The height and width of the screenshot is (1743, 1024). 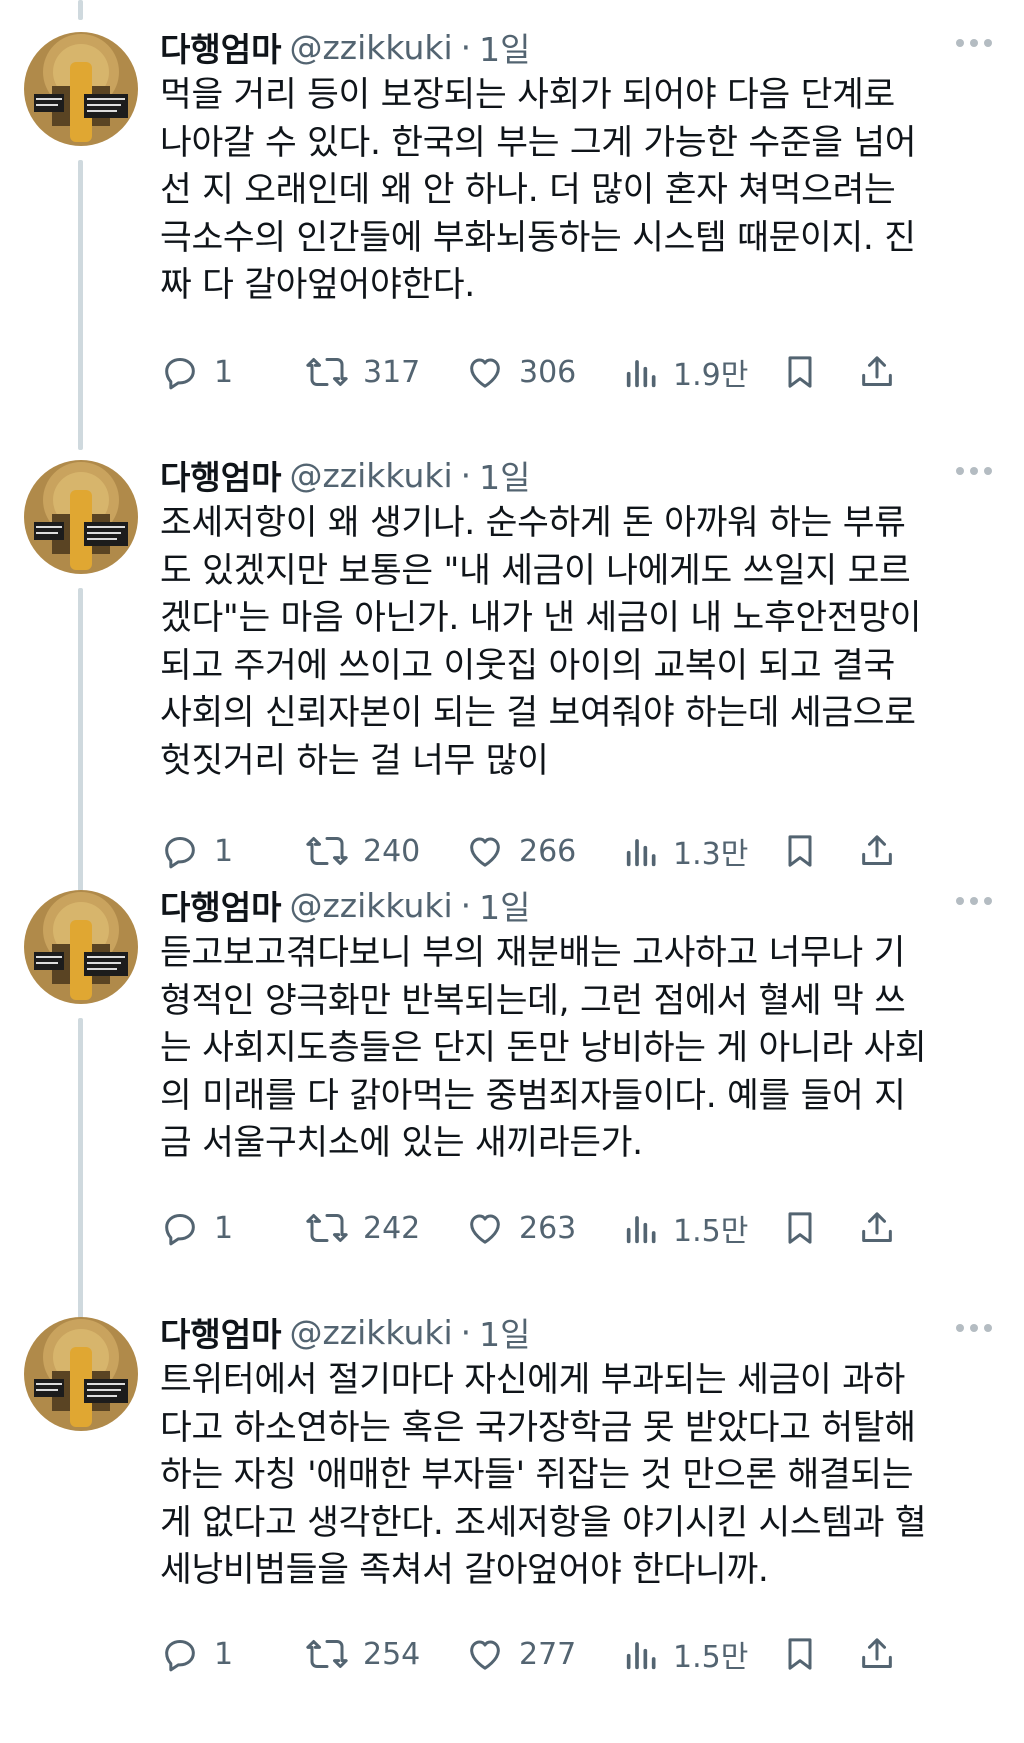 What do you see at coordinates (362, 1654) in the screenshot?
I see `repost-button: 254` at bounding box center [362, 1654].